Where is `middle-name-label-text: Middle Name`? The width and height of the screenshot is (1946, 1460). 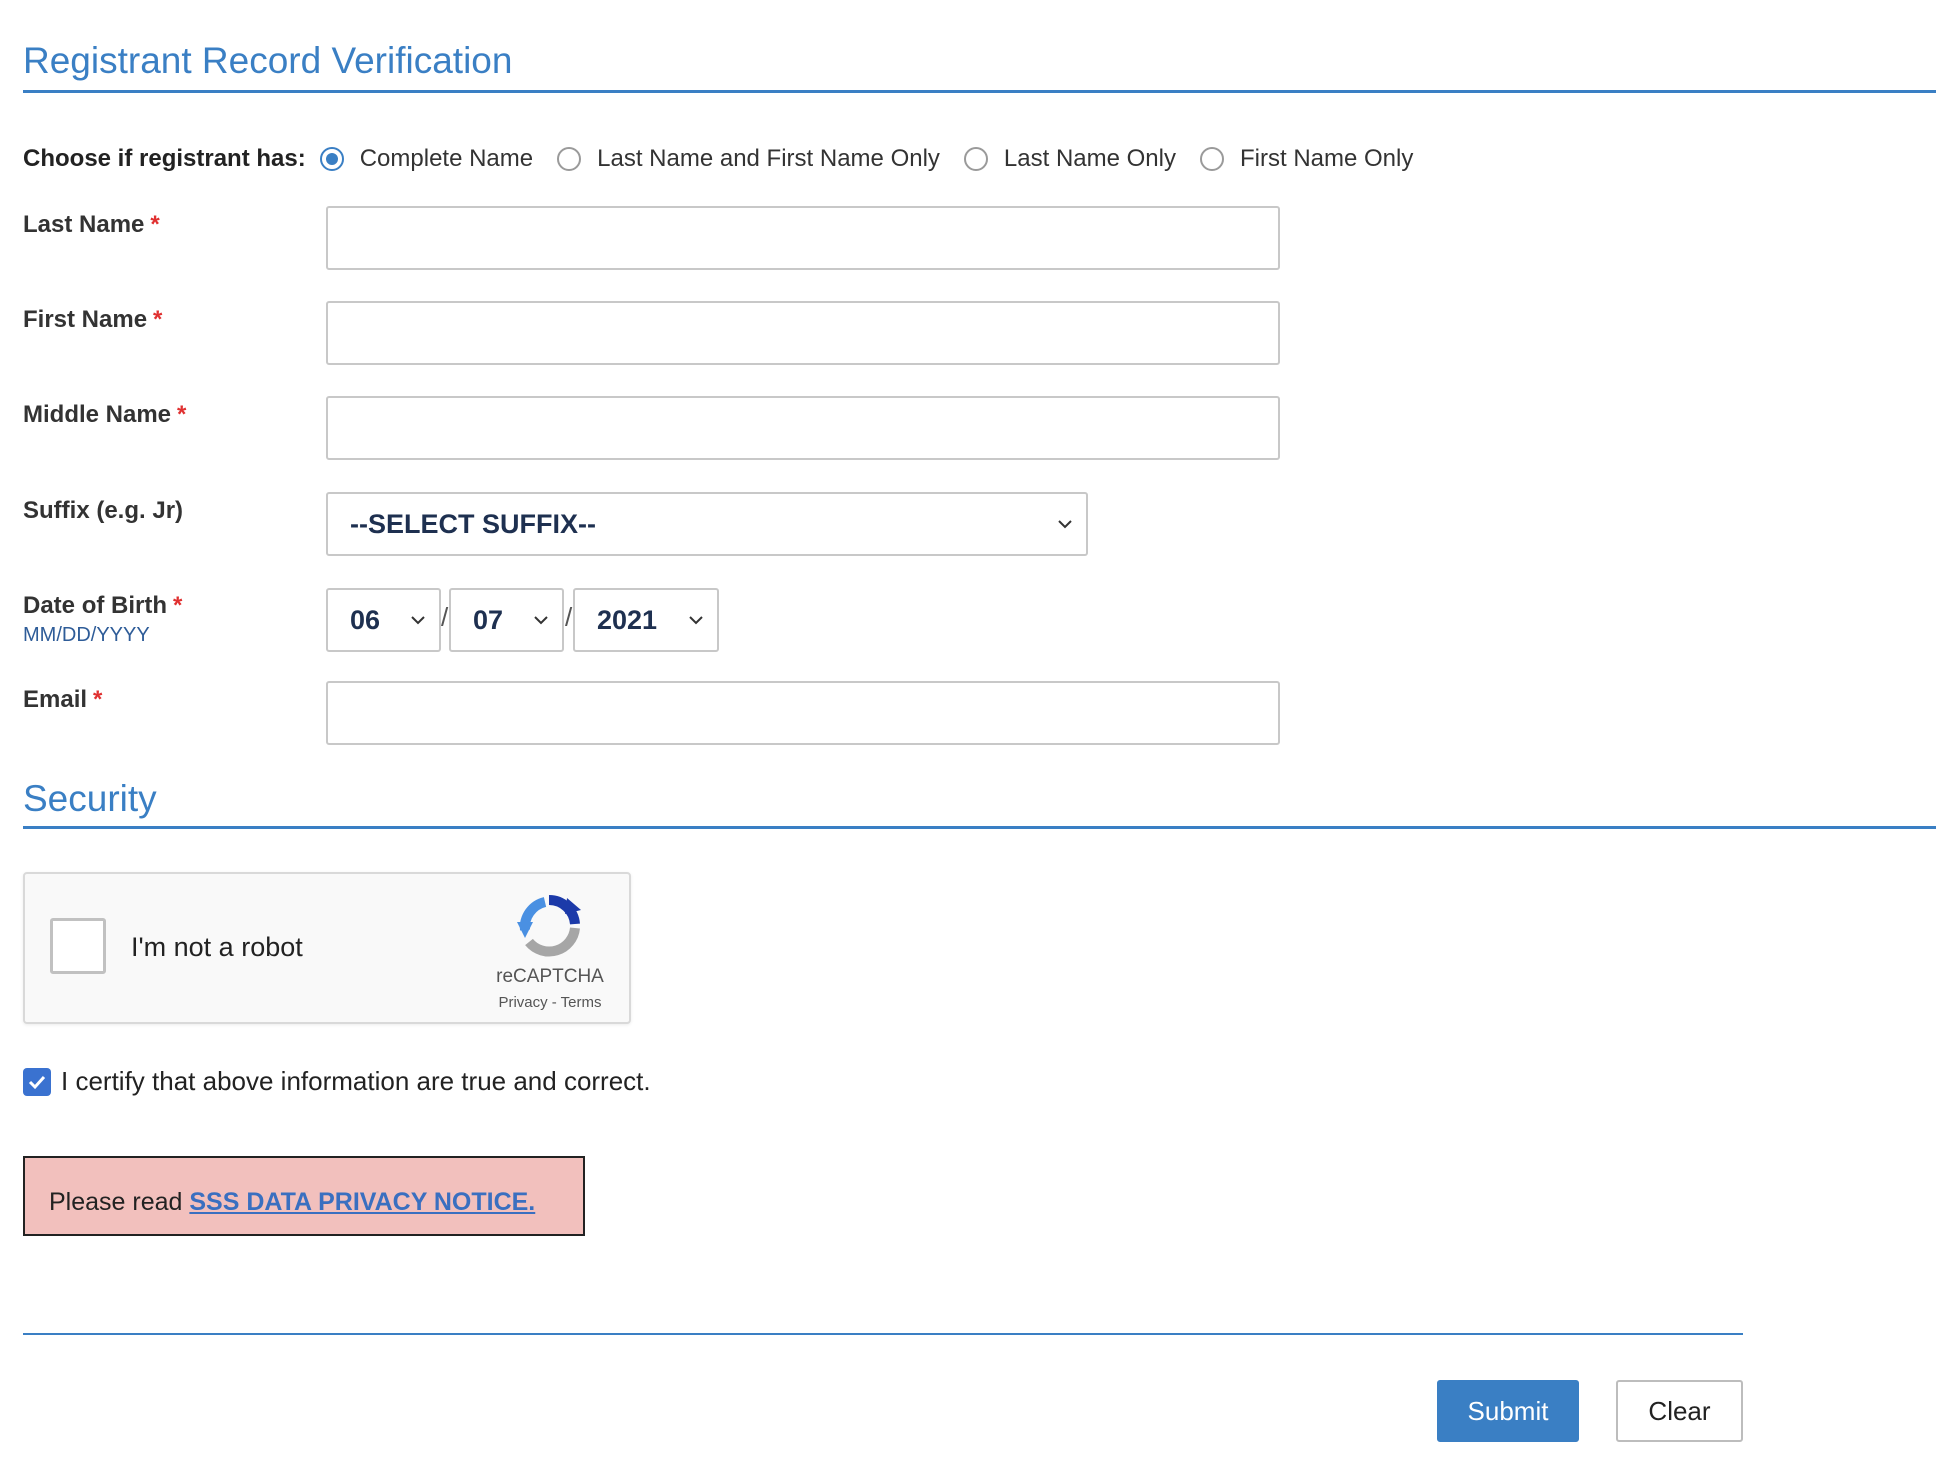
middle-name-label-text: Middle Name is located at coordinates (97, 414).